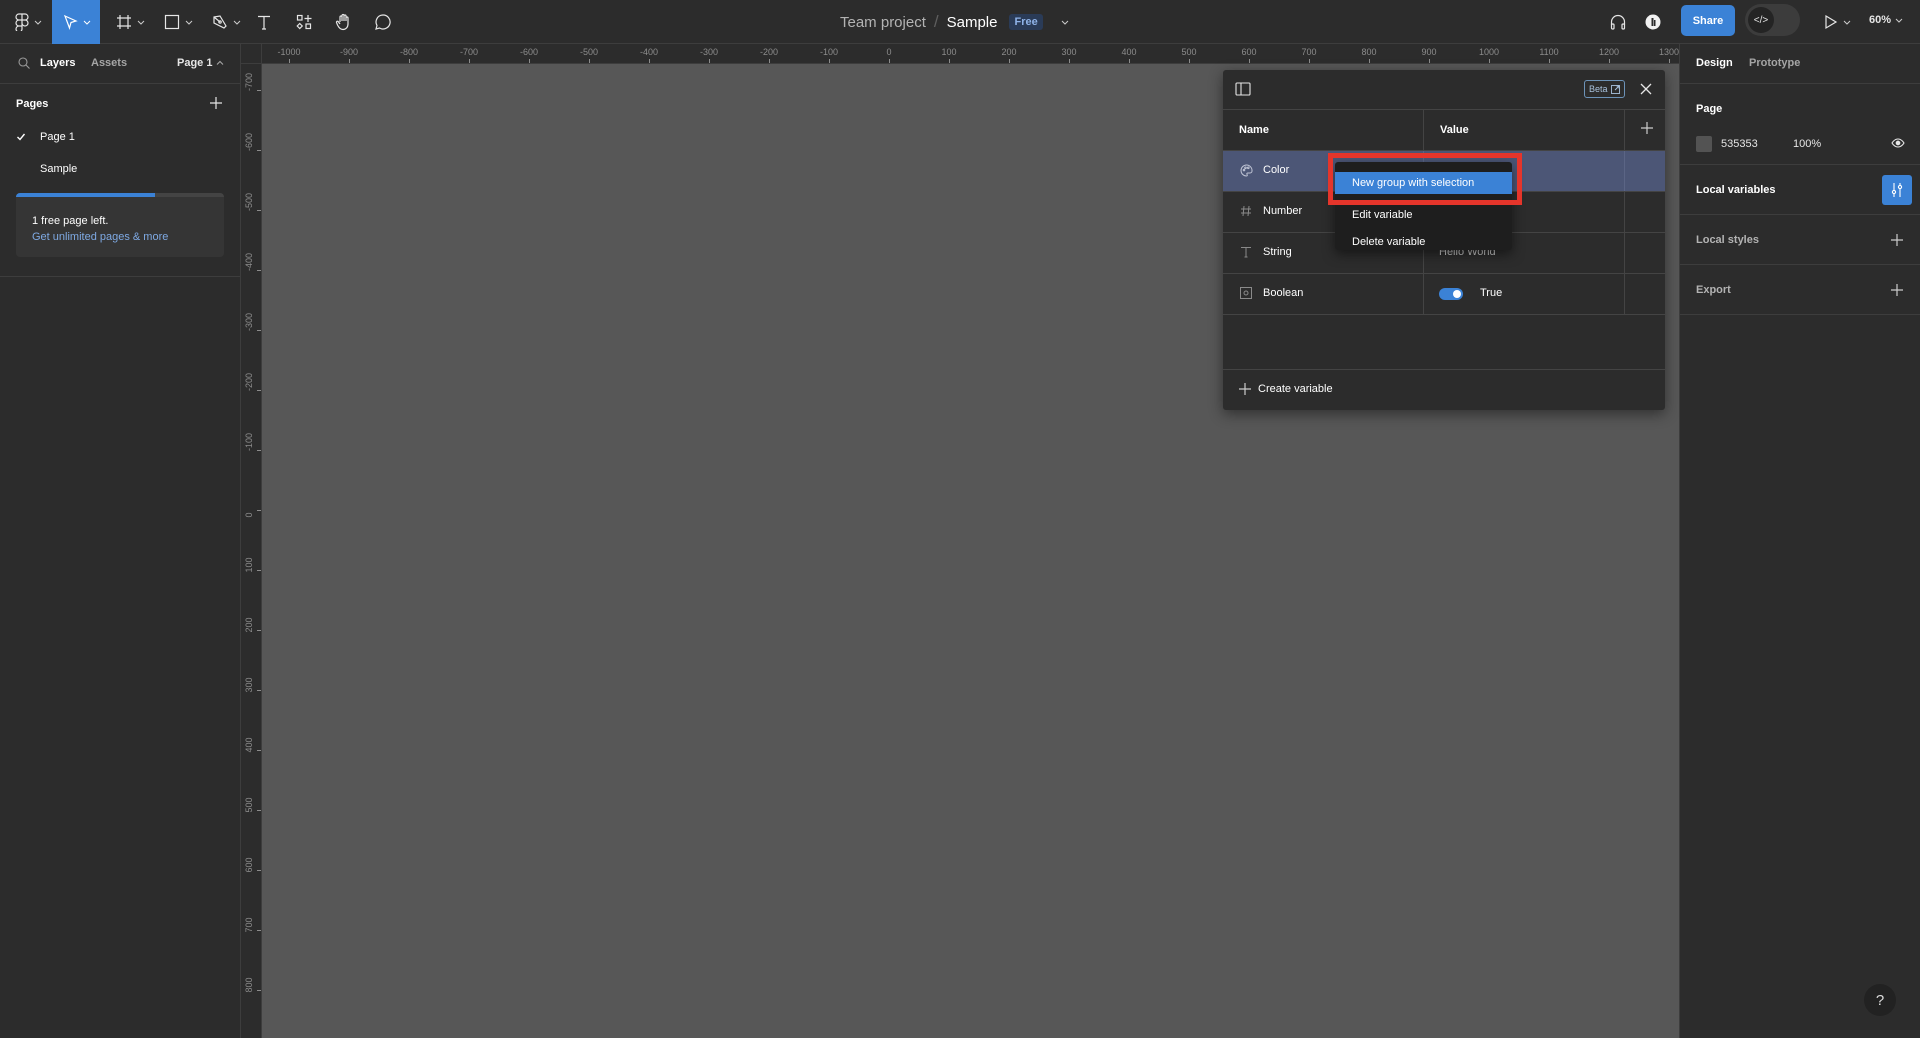 Image resolution: width=1920 pixels, height=1038 pixels. Describe the element at coordinates (21, 22) in the screenshot. I see `figma-logo-icon` at that location.